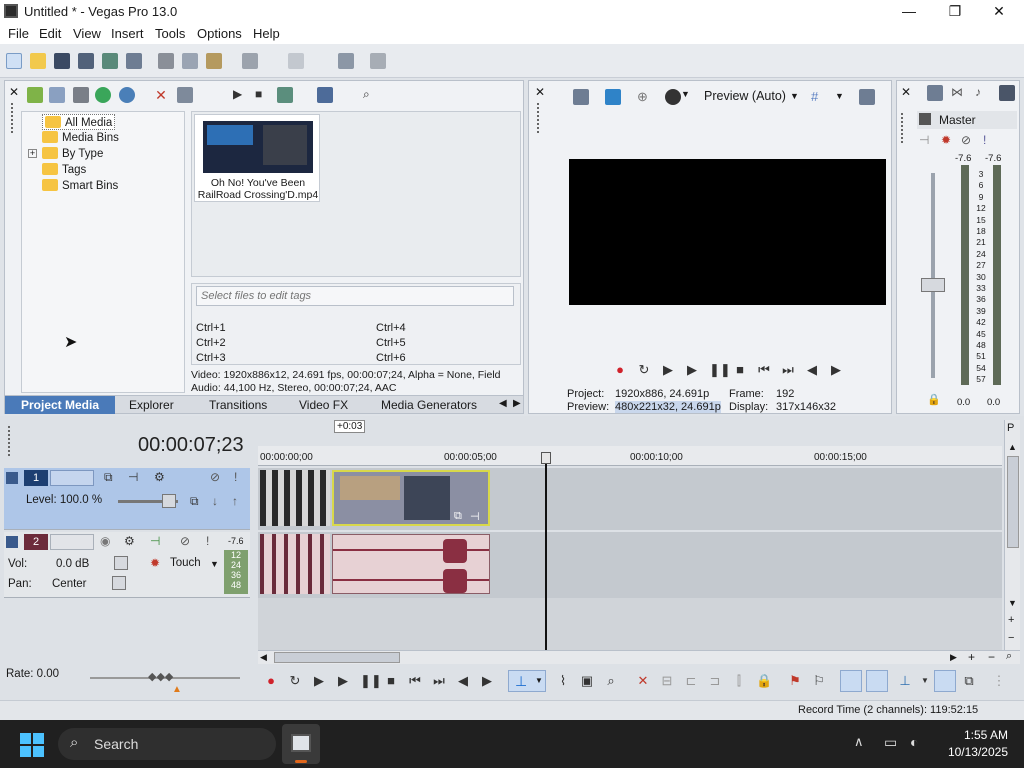 Image resolution: width=1024 pixels, height=768 pixels. I want to click on maximize-button: ❐, so click(955, 11).